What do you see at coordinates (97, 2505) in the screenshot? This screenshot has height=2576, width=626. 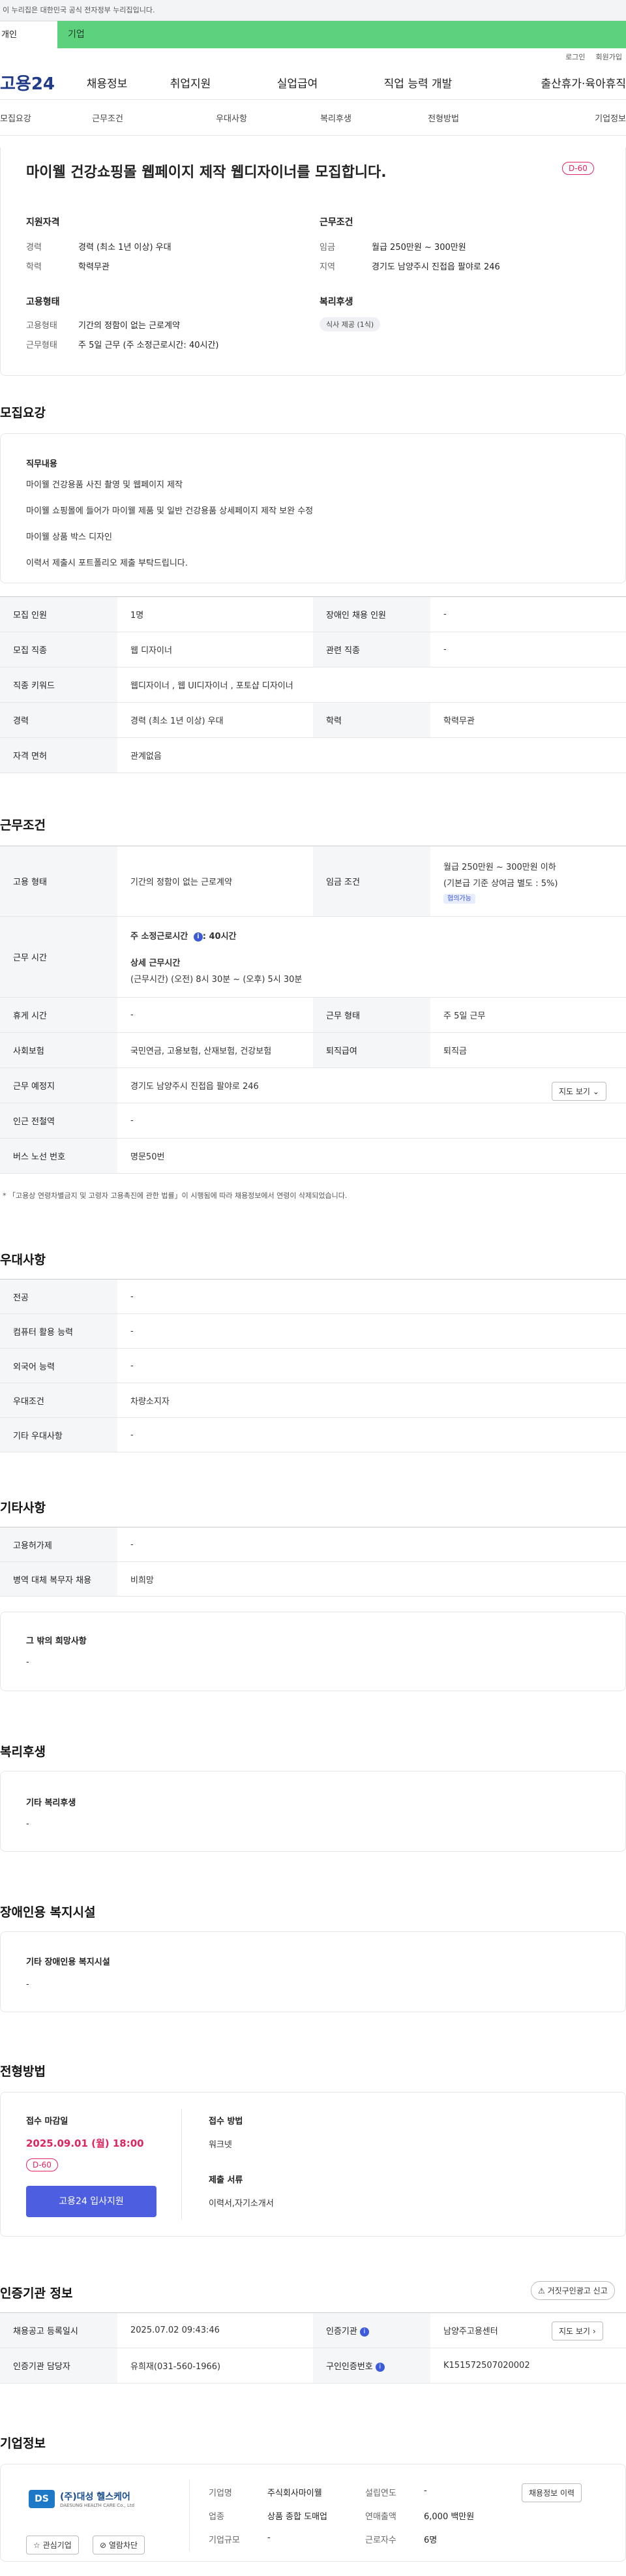 I see `company-logo-text: DAESUNG HEALTH CARE Co., Ltd` at bounding box center [97, 2505].